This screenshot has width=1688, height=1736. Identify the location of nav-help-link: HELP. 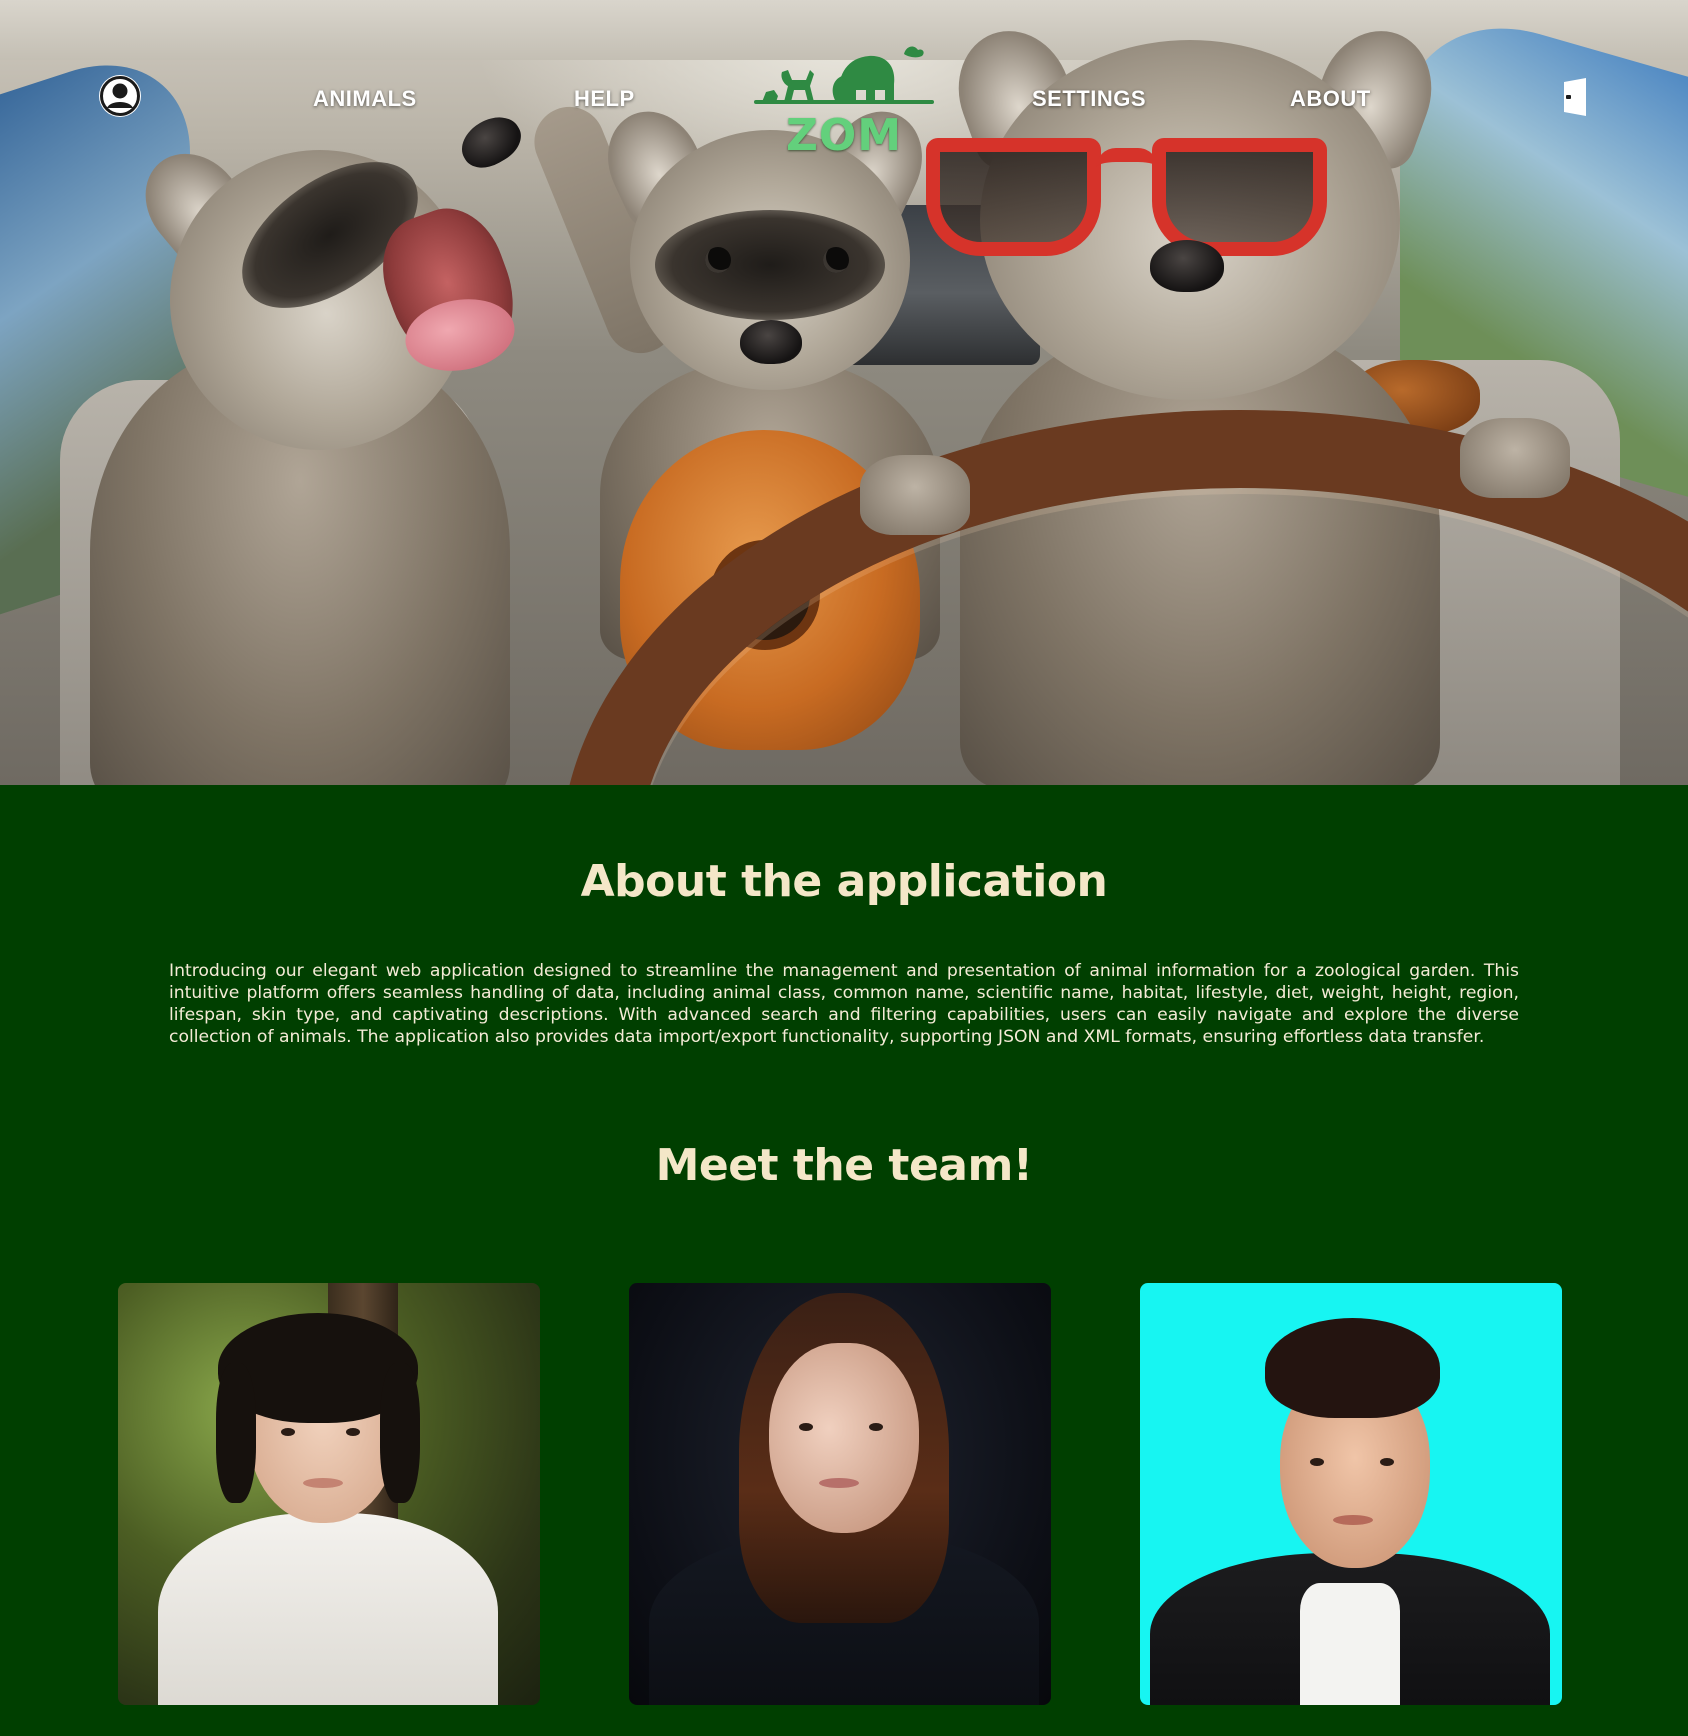
(604, 99).